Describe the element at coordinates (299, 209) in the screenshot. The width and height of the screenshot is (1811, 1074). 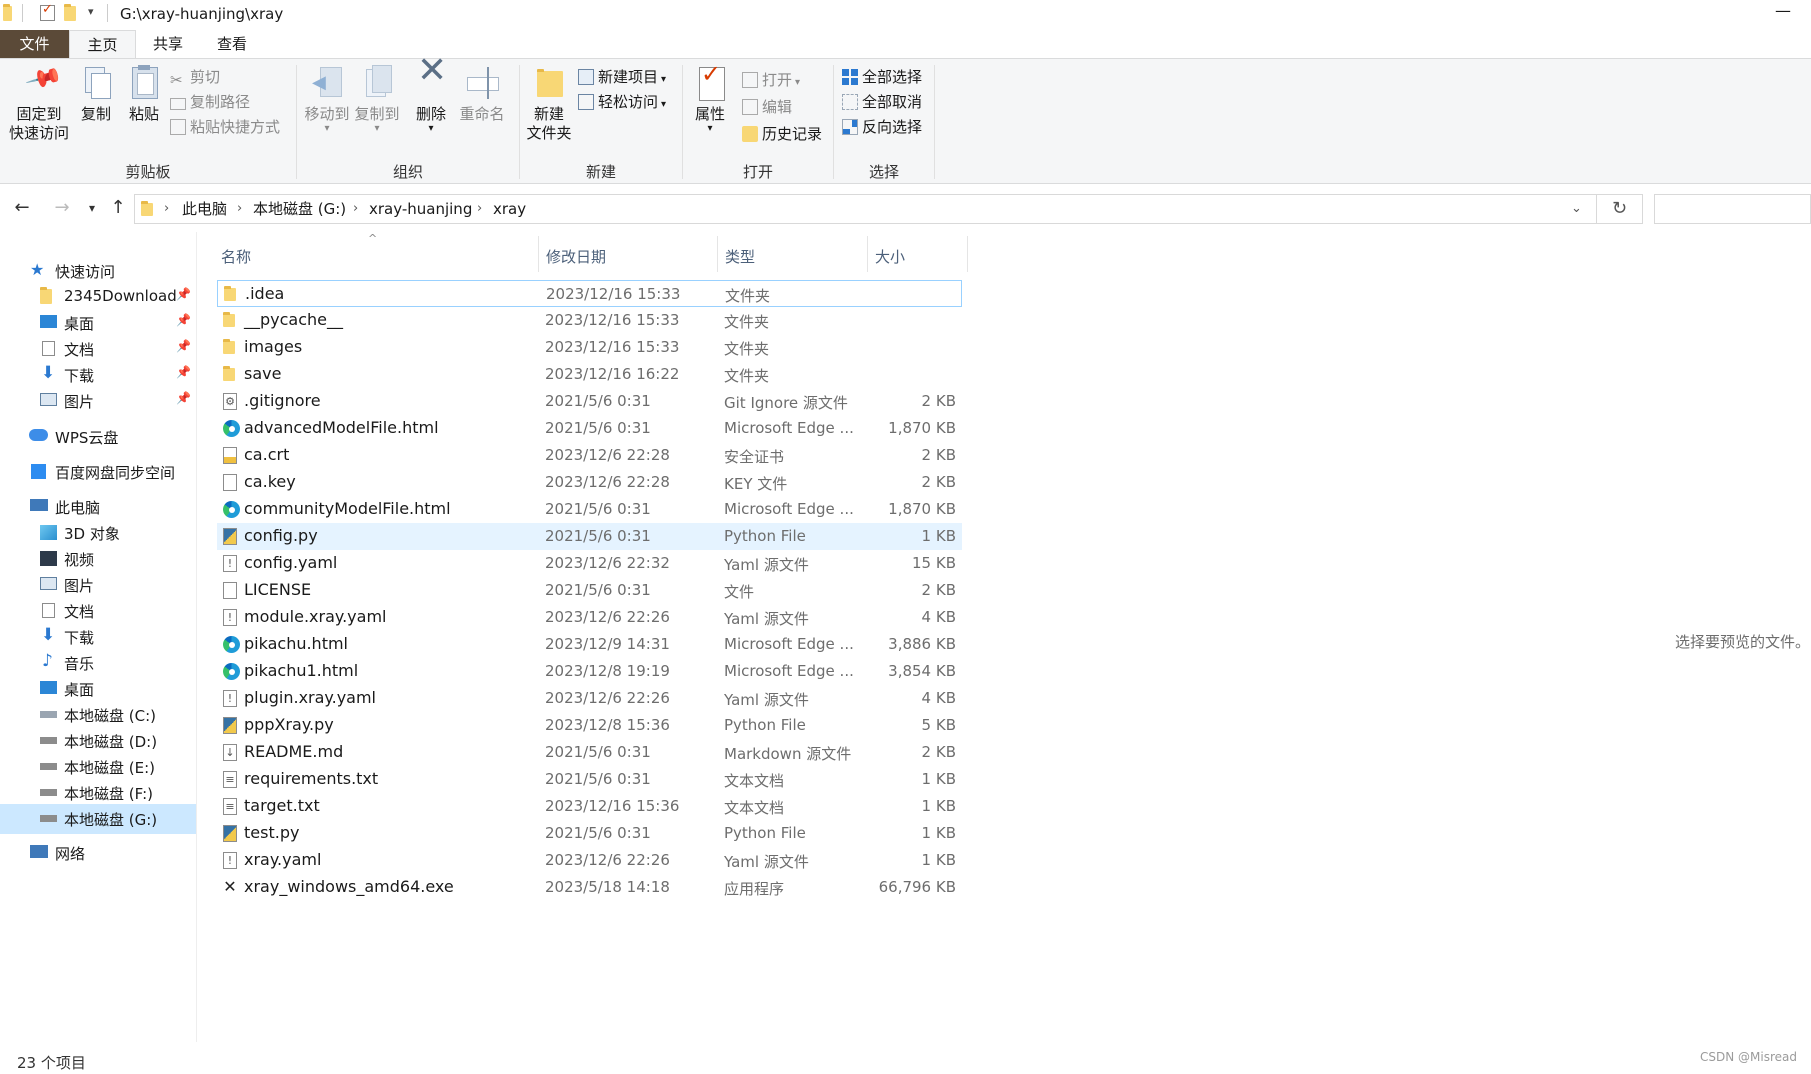
I see `breadcrumb-drive-g: 本地磁盘 (G:)` at that location.